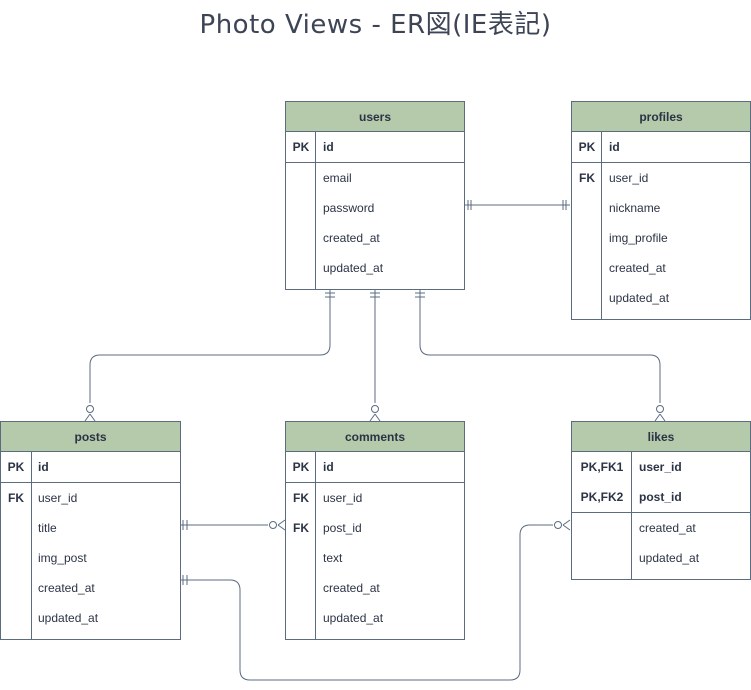 The width and height of the screenshot is (751, 690). What do you see at coordinates (375, 558) in the screenshot?
I see `attribute-row: text` at bounding box center [375, 558].